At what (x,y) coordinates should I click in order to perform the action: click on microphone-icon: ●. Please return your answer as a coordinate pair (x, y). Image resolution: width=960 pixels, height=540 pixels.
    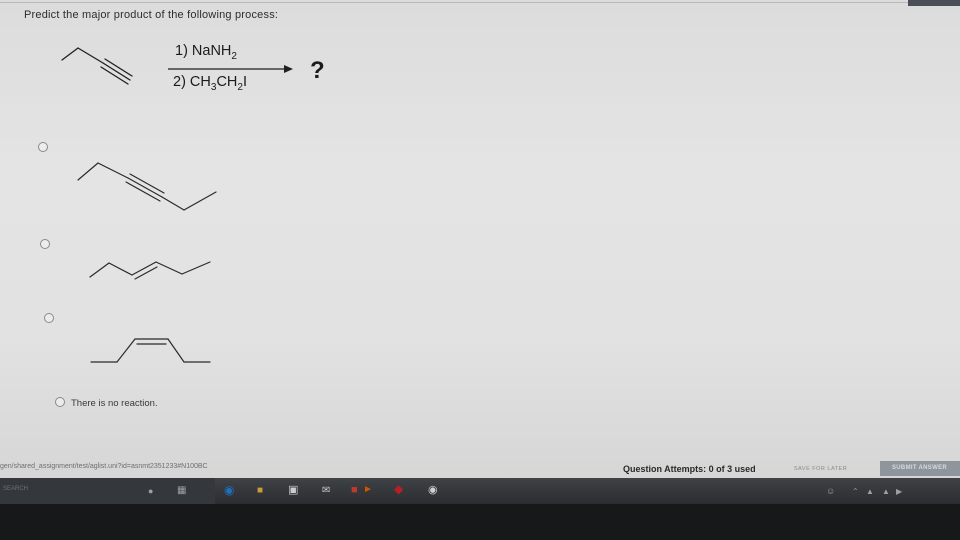
    Looking at the image, I should click on (150, 491).